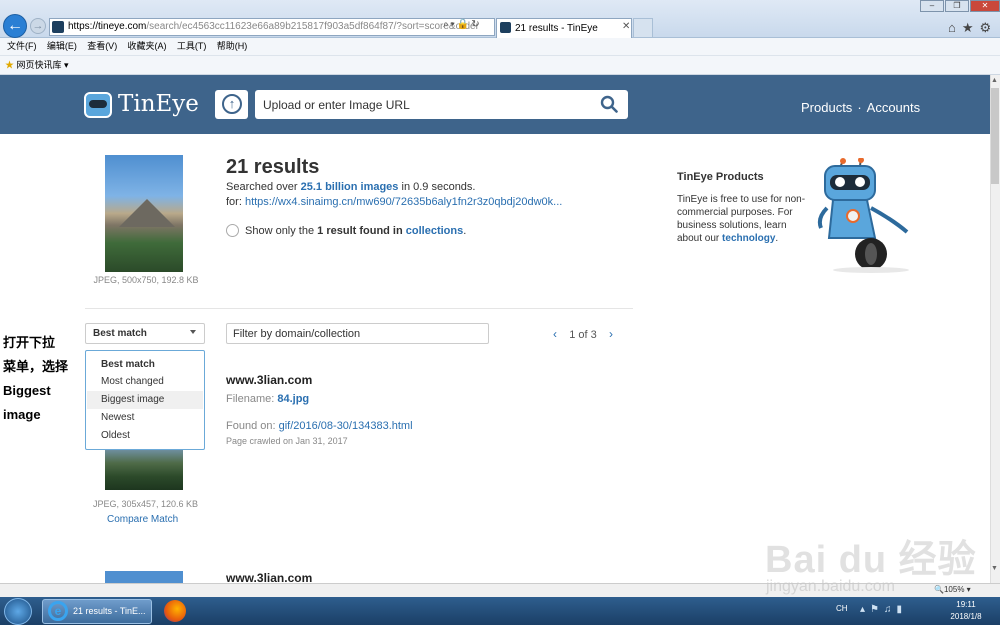  I want to click on site-favicon-icon, so click(58, 27).